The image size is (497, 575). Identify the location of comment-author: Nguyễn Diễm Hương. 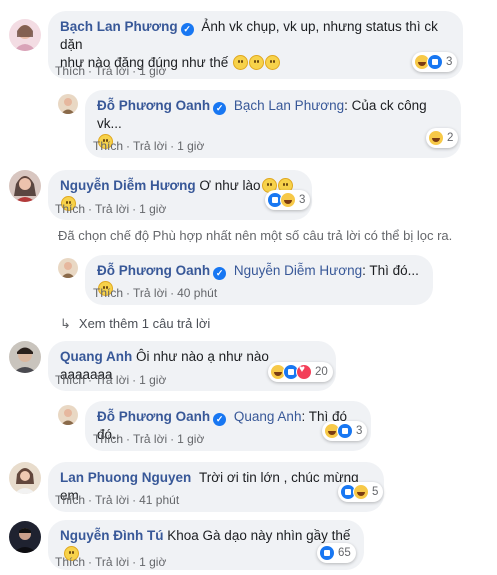
(128, 185).